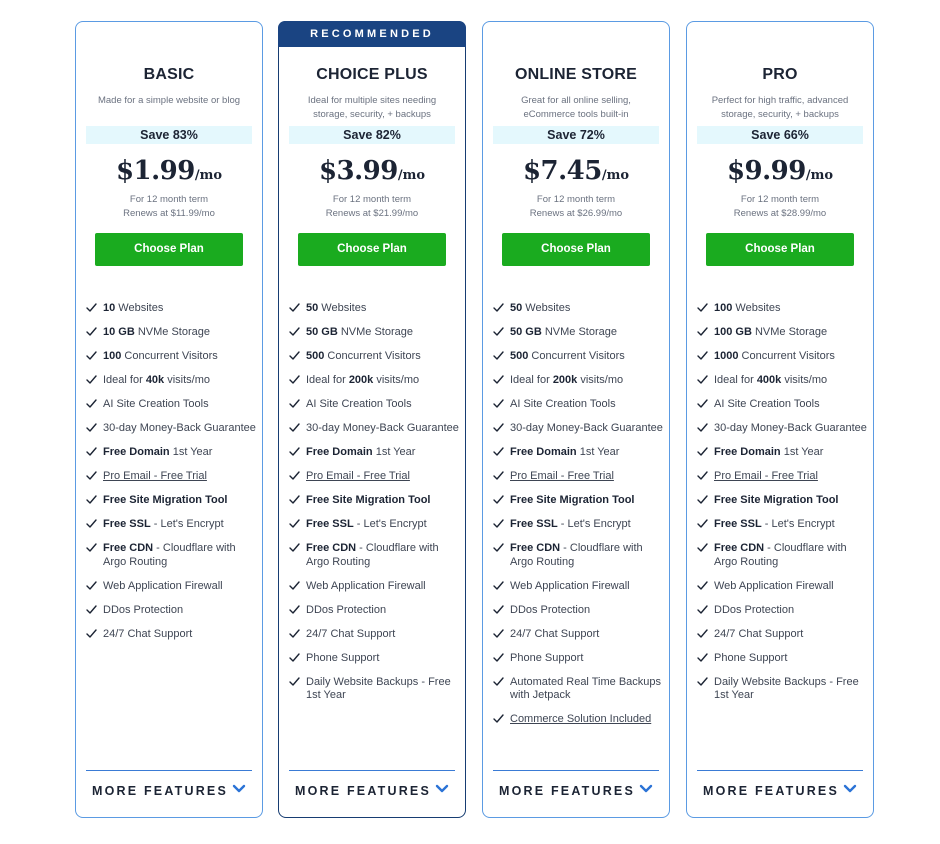 The width and height of the screenshot is (940, 844). I want to click on feature-highlight: Free Domain, so click(543, 452).